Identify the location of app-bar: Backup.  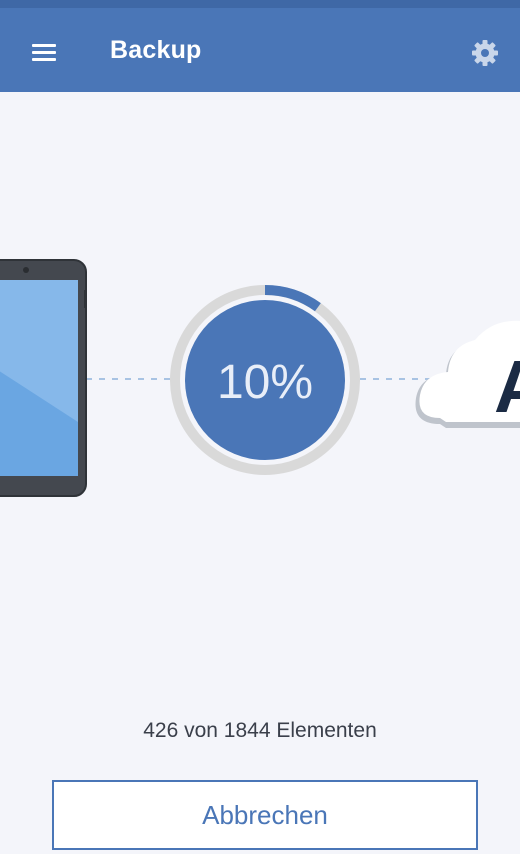
(260, 46).